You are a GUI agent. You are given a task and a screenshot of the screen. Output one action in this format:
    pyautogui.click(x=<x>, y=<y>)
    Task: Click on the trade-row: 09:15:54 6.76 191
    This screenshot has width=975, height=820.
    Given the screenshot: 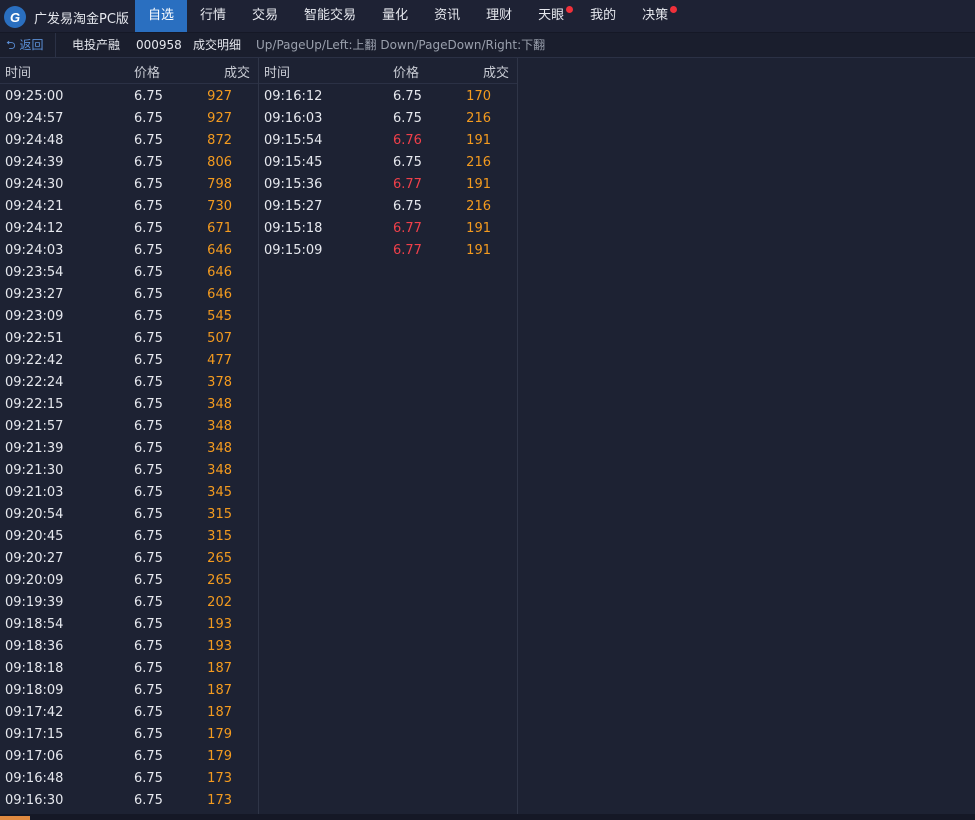 What is the action you would take?
    pyautogui.click(x=388, y=141)
    